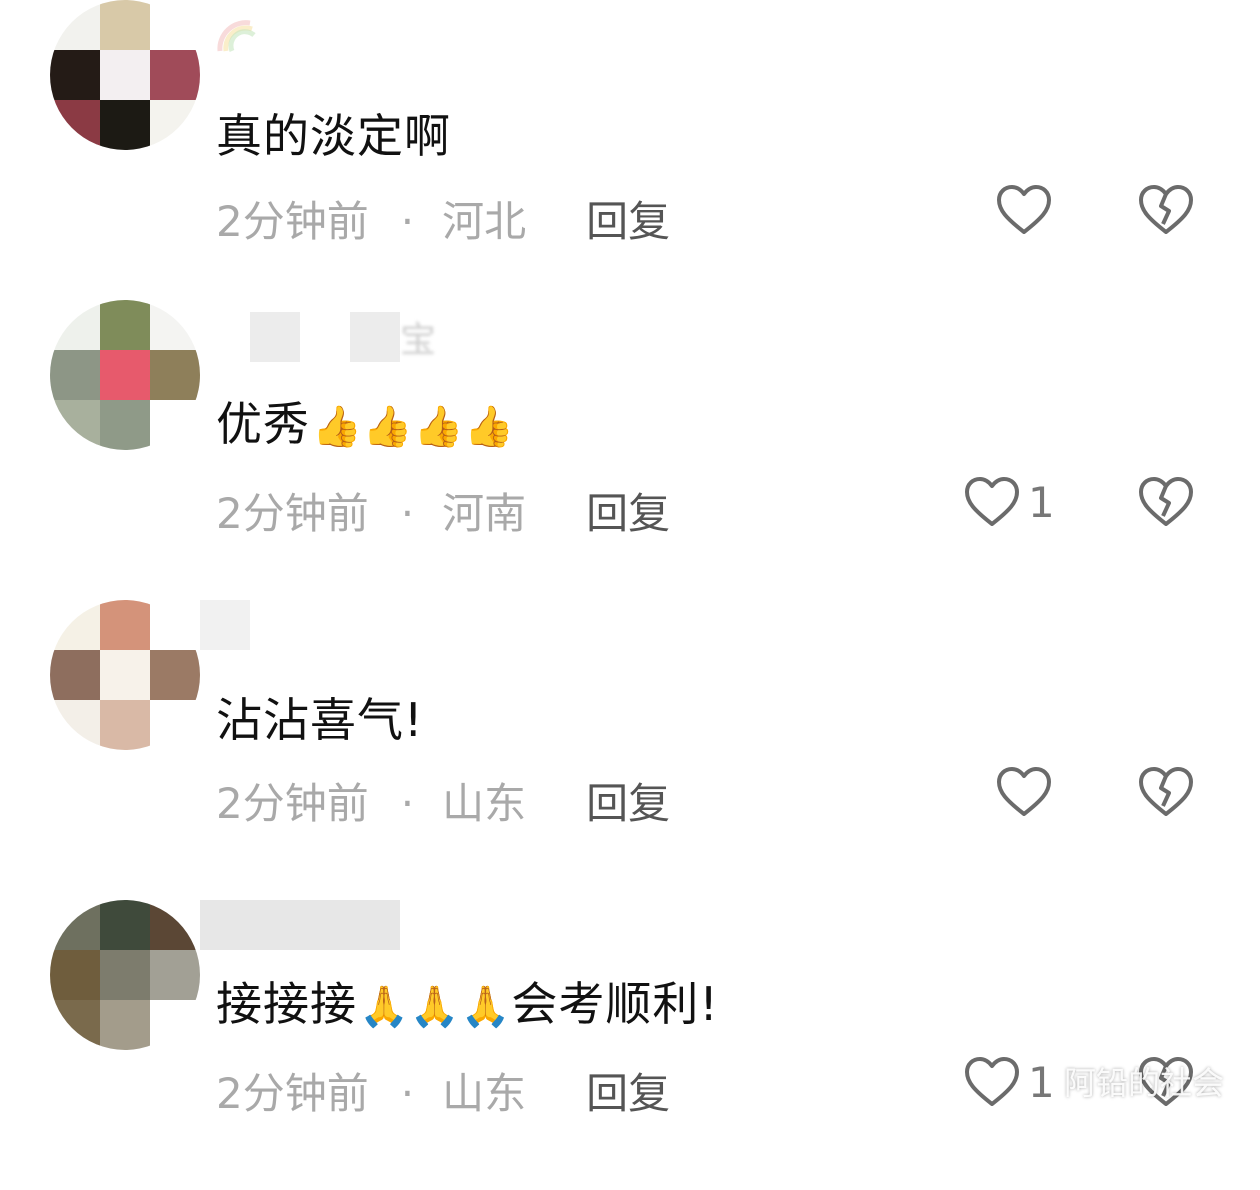 The height and width of the screenshot is (1190, 1260). Describe the element at coordinates (435, 1007) in the screenshot. I see `folded-hands-emoji: 🙏🙏🙏` at that location.